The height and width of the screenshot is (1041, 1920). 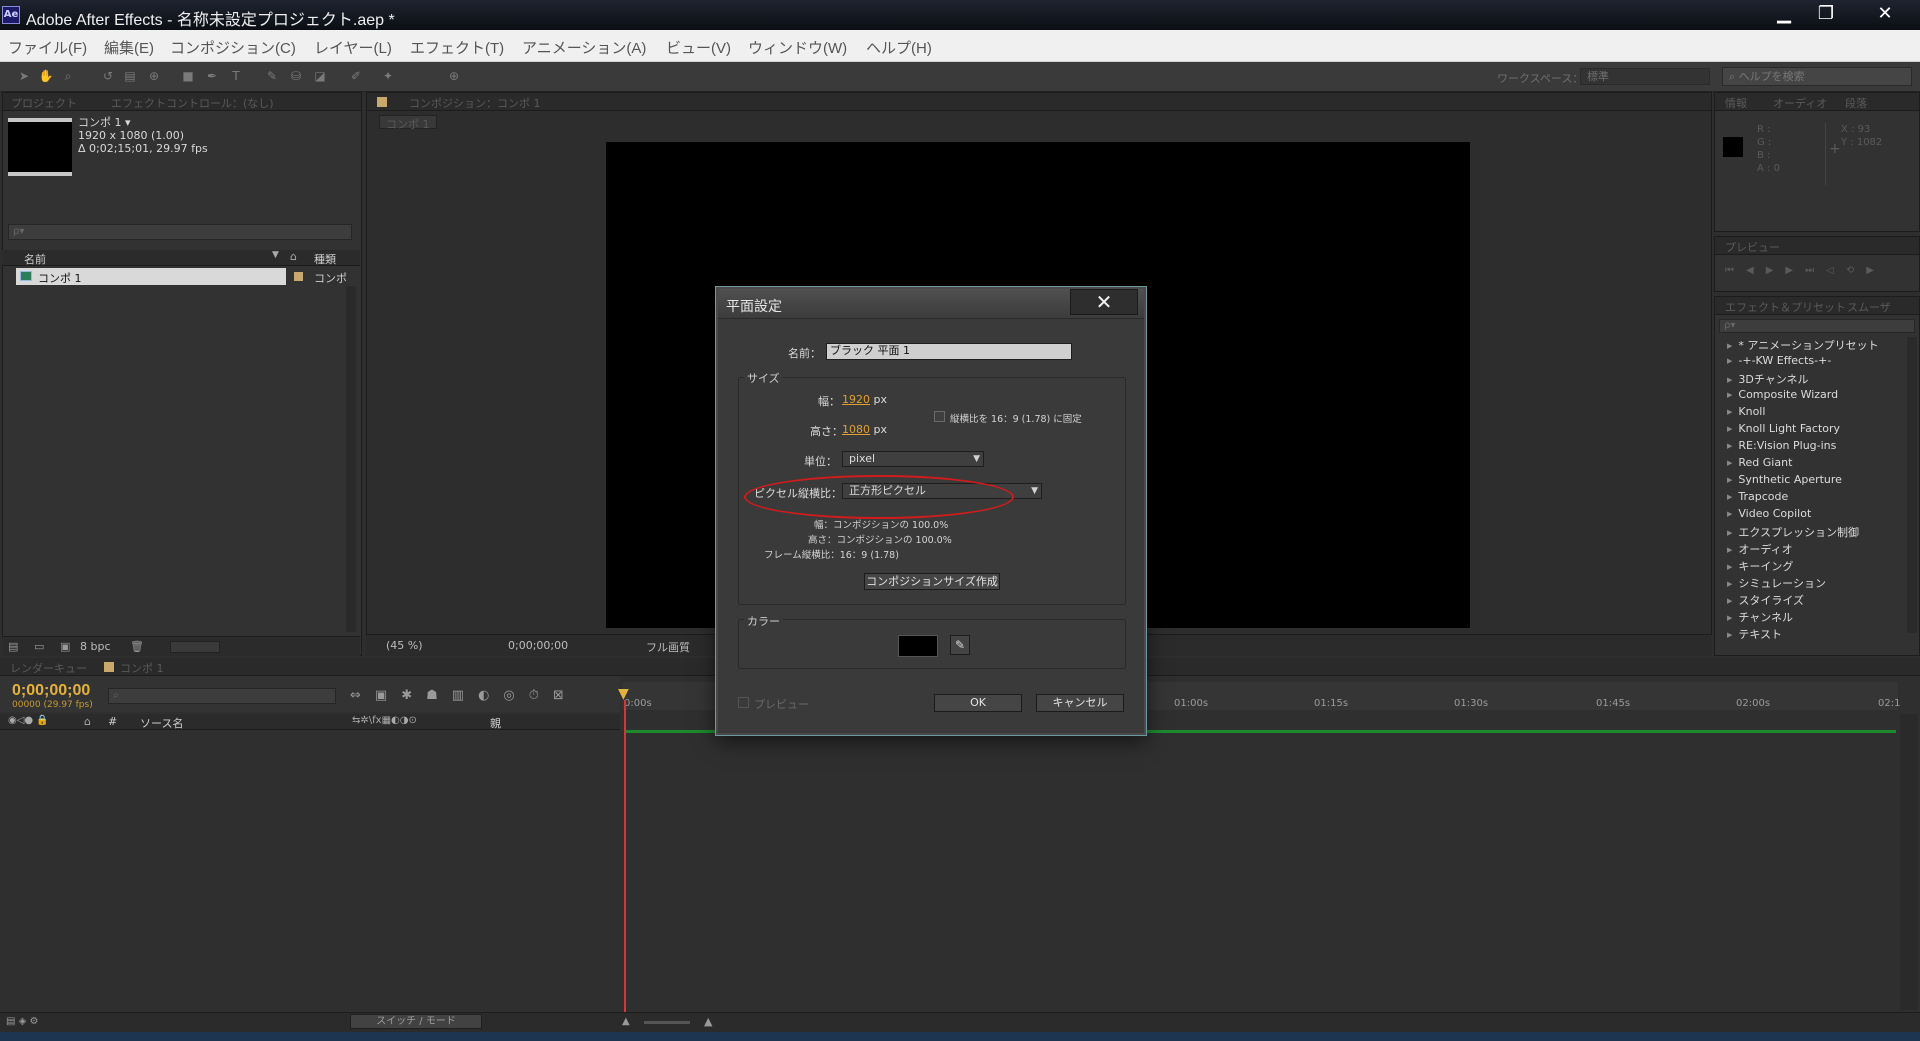 I want to click on timeline-zoom-slider, so click(x=667, y=1022).